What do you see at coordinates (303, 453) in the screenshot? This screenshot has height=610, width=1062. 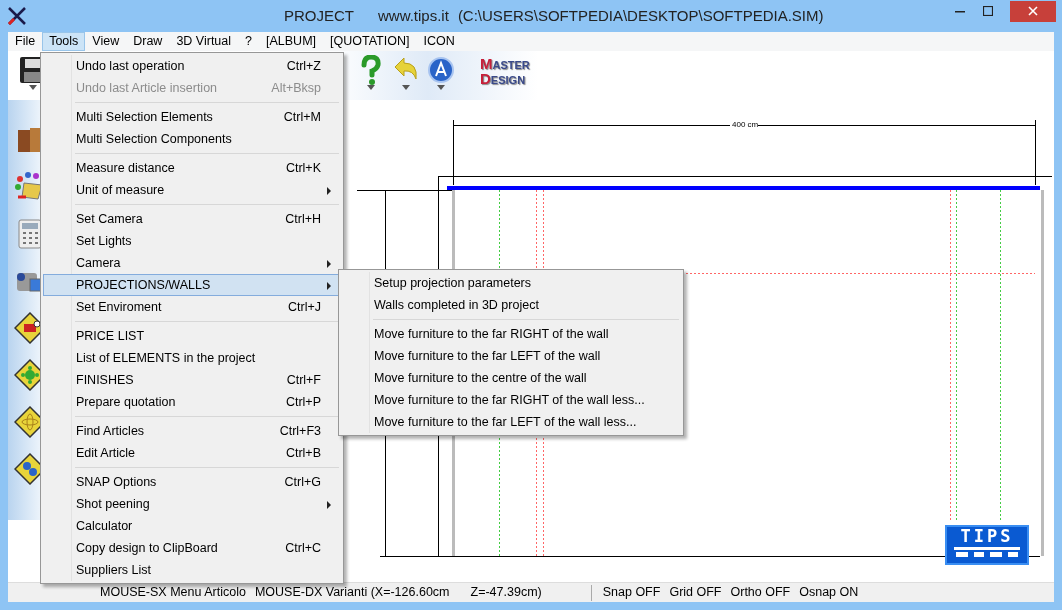 I see `shortcut-text: Ctrl+B` at bounding box center [303, 453].